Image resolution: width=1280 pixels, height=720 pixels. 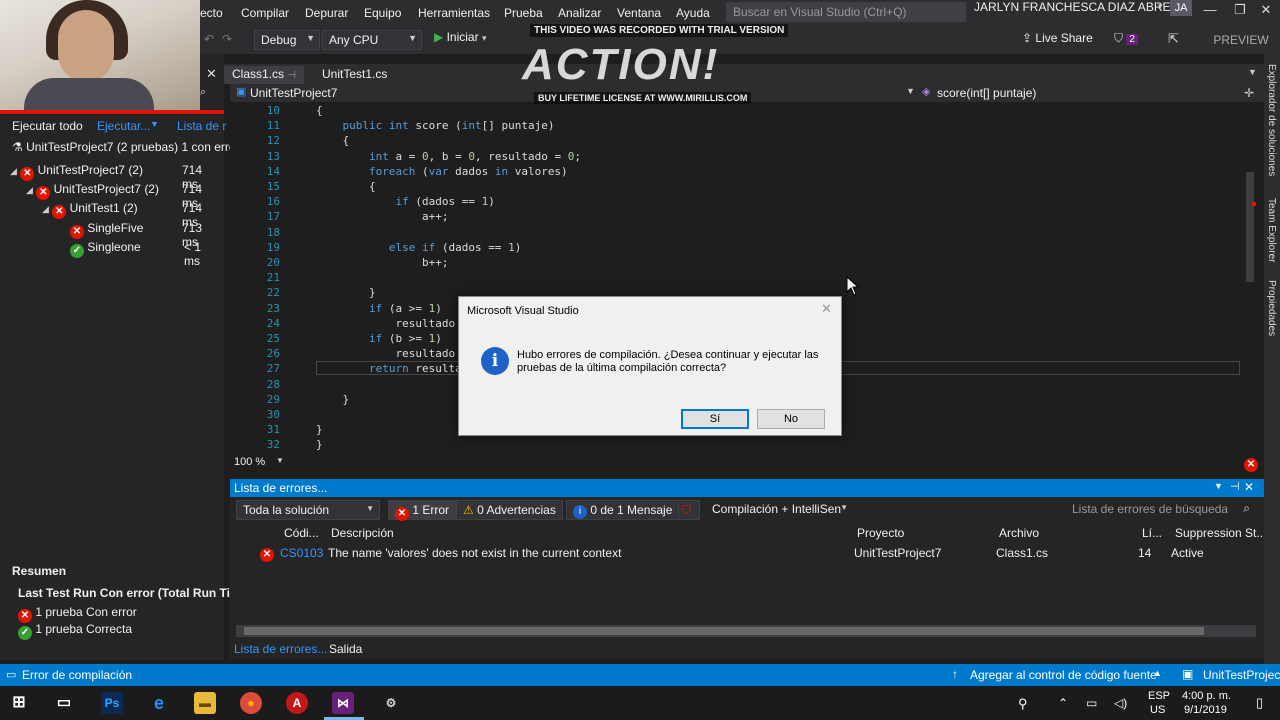 I want to click on menu-ventana: Ventana, so click(x=639, y=13).